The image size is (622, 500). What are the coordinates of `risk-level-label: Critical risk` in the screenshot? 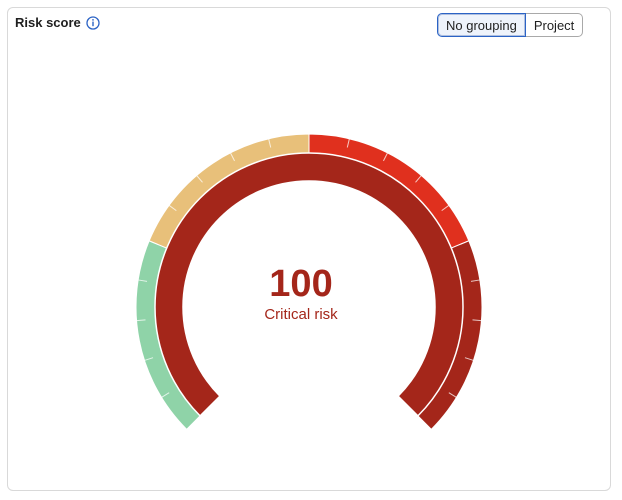 It's located at (301, 314).